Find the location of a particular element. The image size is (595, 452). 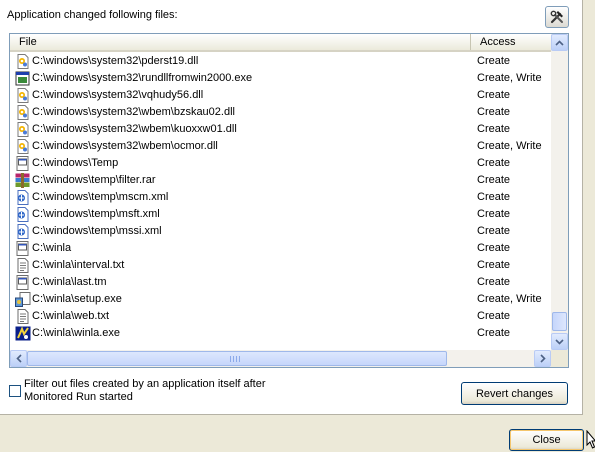

file-row: C:\windows\temp\filter.rar Create is located at coordinates (280, 180).